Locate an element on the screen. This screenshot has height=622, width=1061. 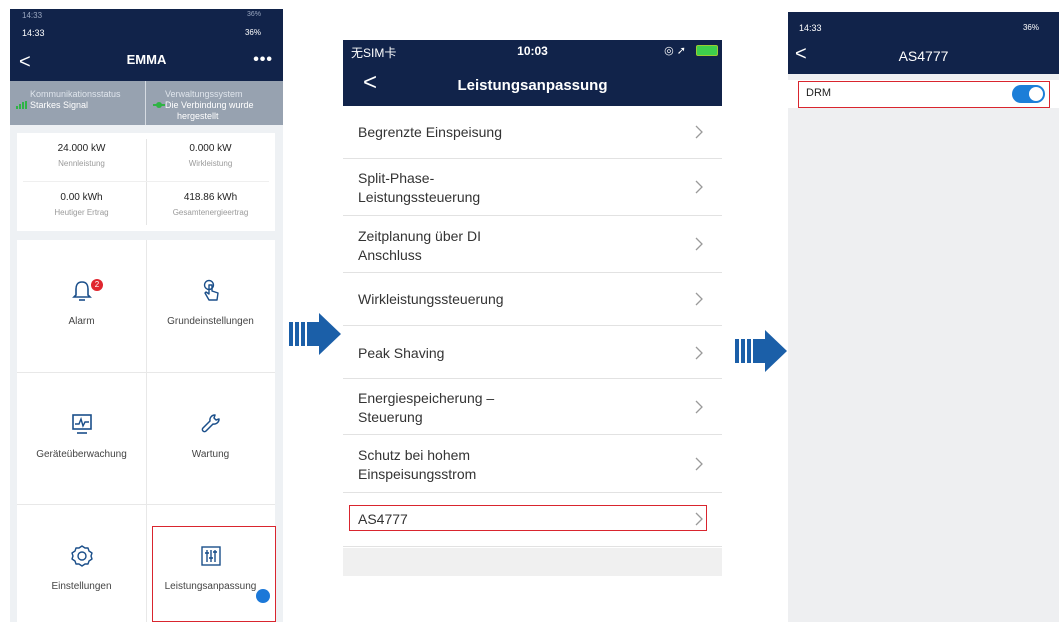
connection-icon is located at coordinates (159, 105).